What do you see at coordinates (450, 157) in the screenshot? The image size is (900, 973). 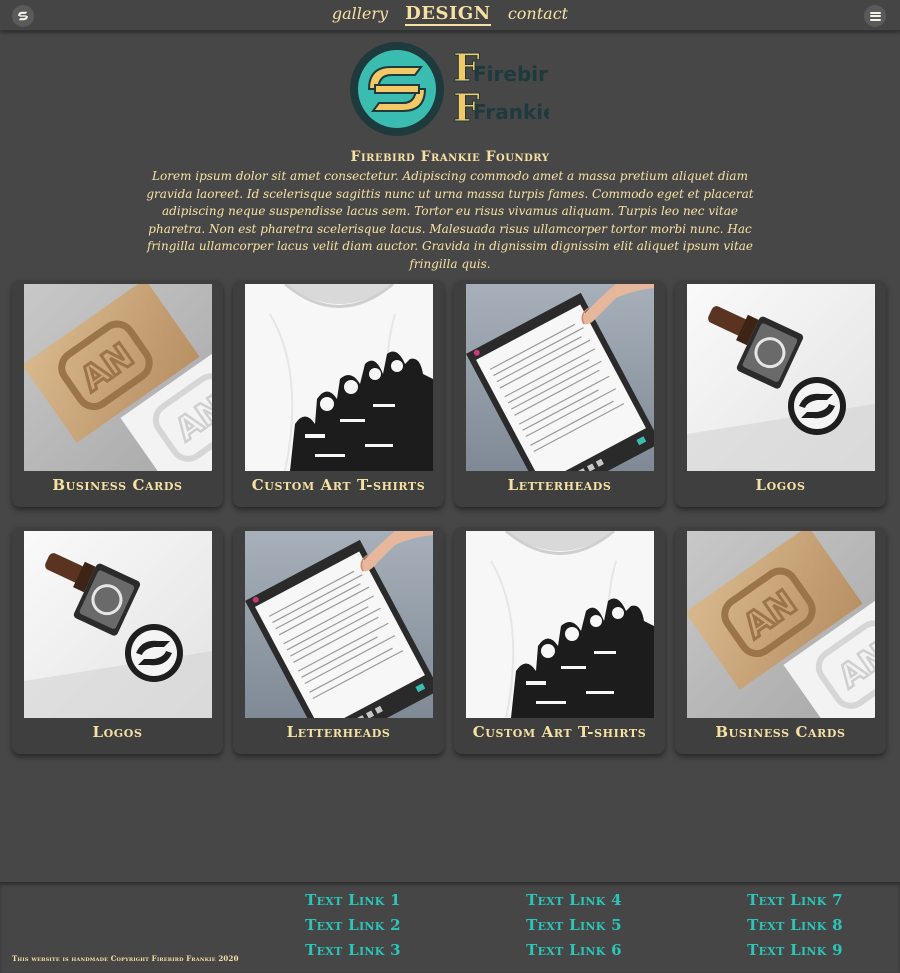 I see `page-title: Firebird Frankie Foundry` at bounding box center [450, 157].